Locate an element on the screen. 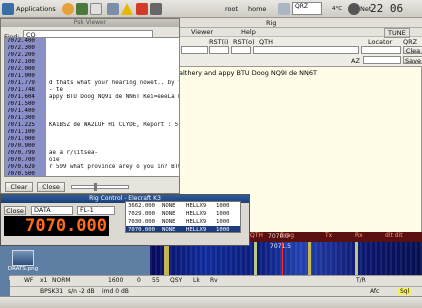 This screenshot has height=308, width=422. name-field is located at coordinates (194, 50).